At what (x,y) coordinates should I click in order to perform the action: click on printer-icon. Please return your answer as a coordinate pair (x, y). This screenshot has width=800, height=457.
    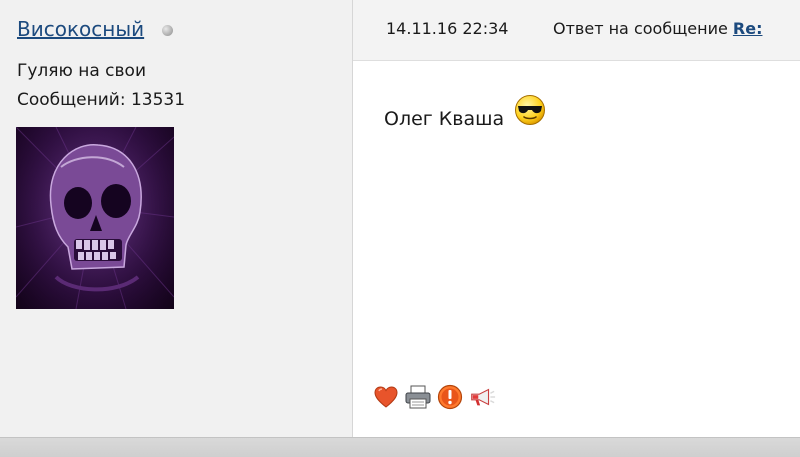
    Looking at the image, I should click on (418, 397).